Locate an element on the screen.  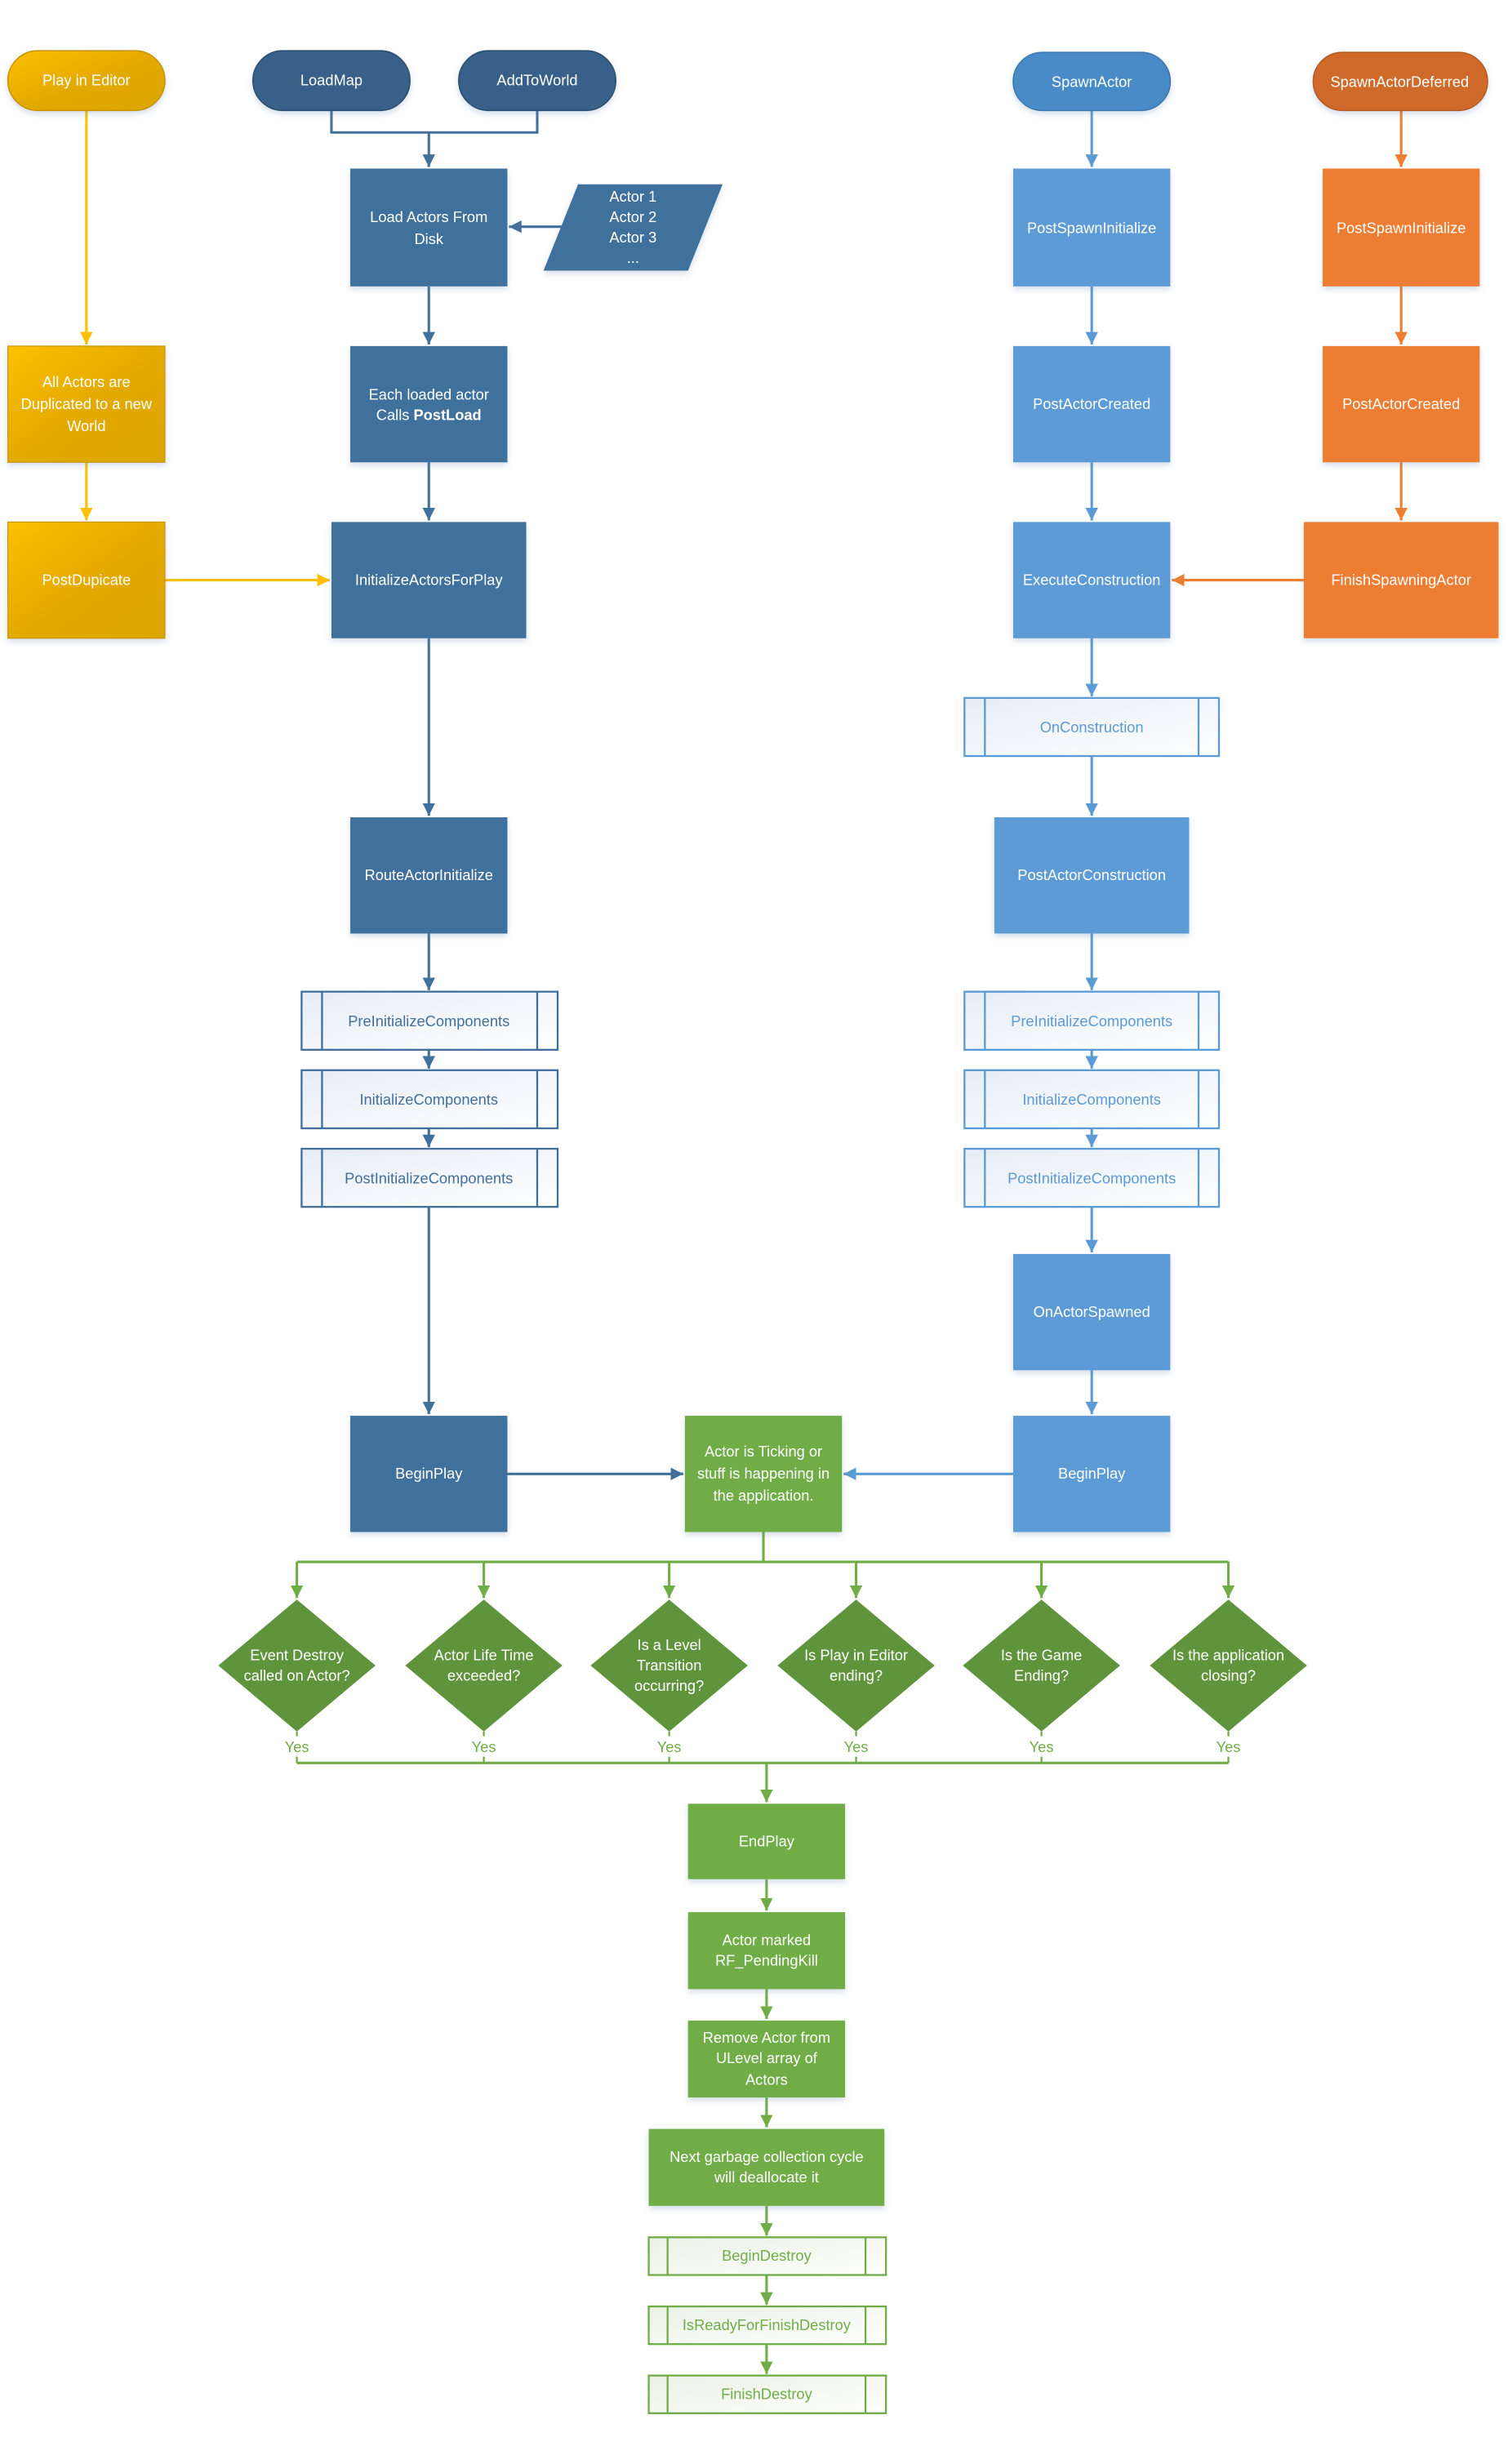
subprocess-pre-initialize-components-right: PreInitializeComponents is located at coordinates (1092, 1021).